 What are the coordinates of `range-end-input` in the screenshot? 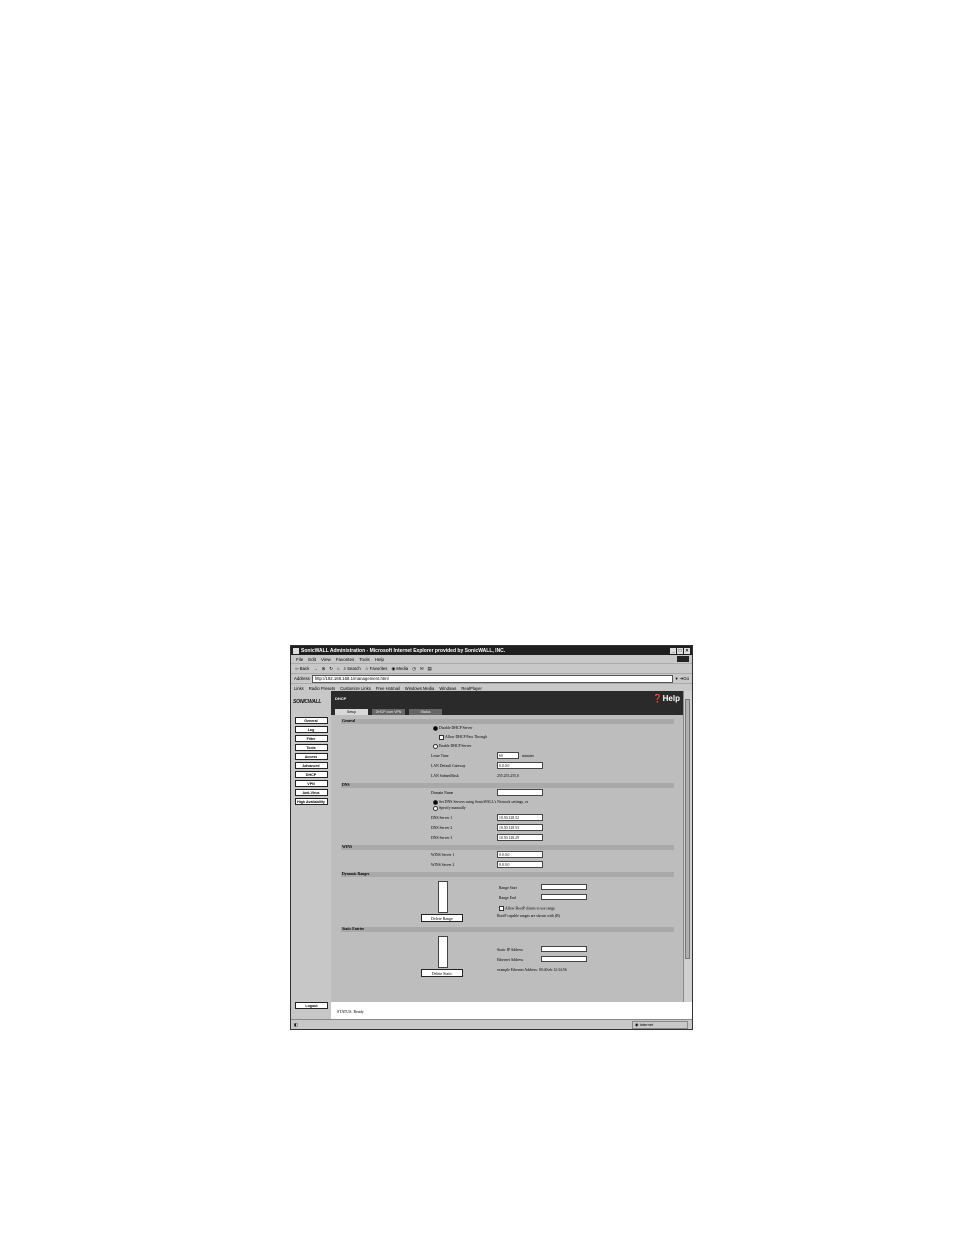 It's located at (564, 897).